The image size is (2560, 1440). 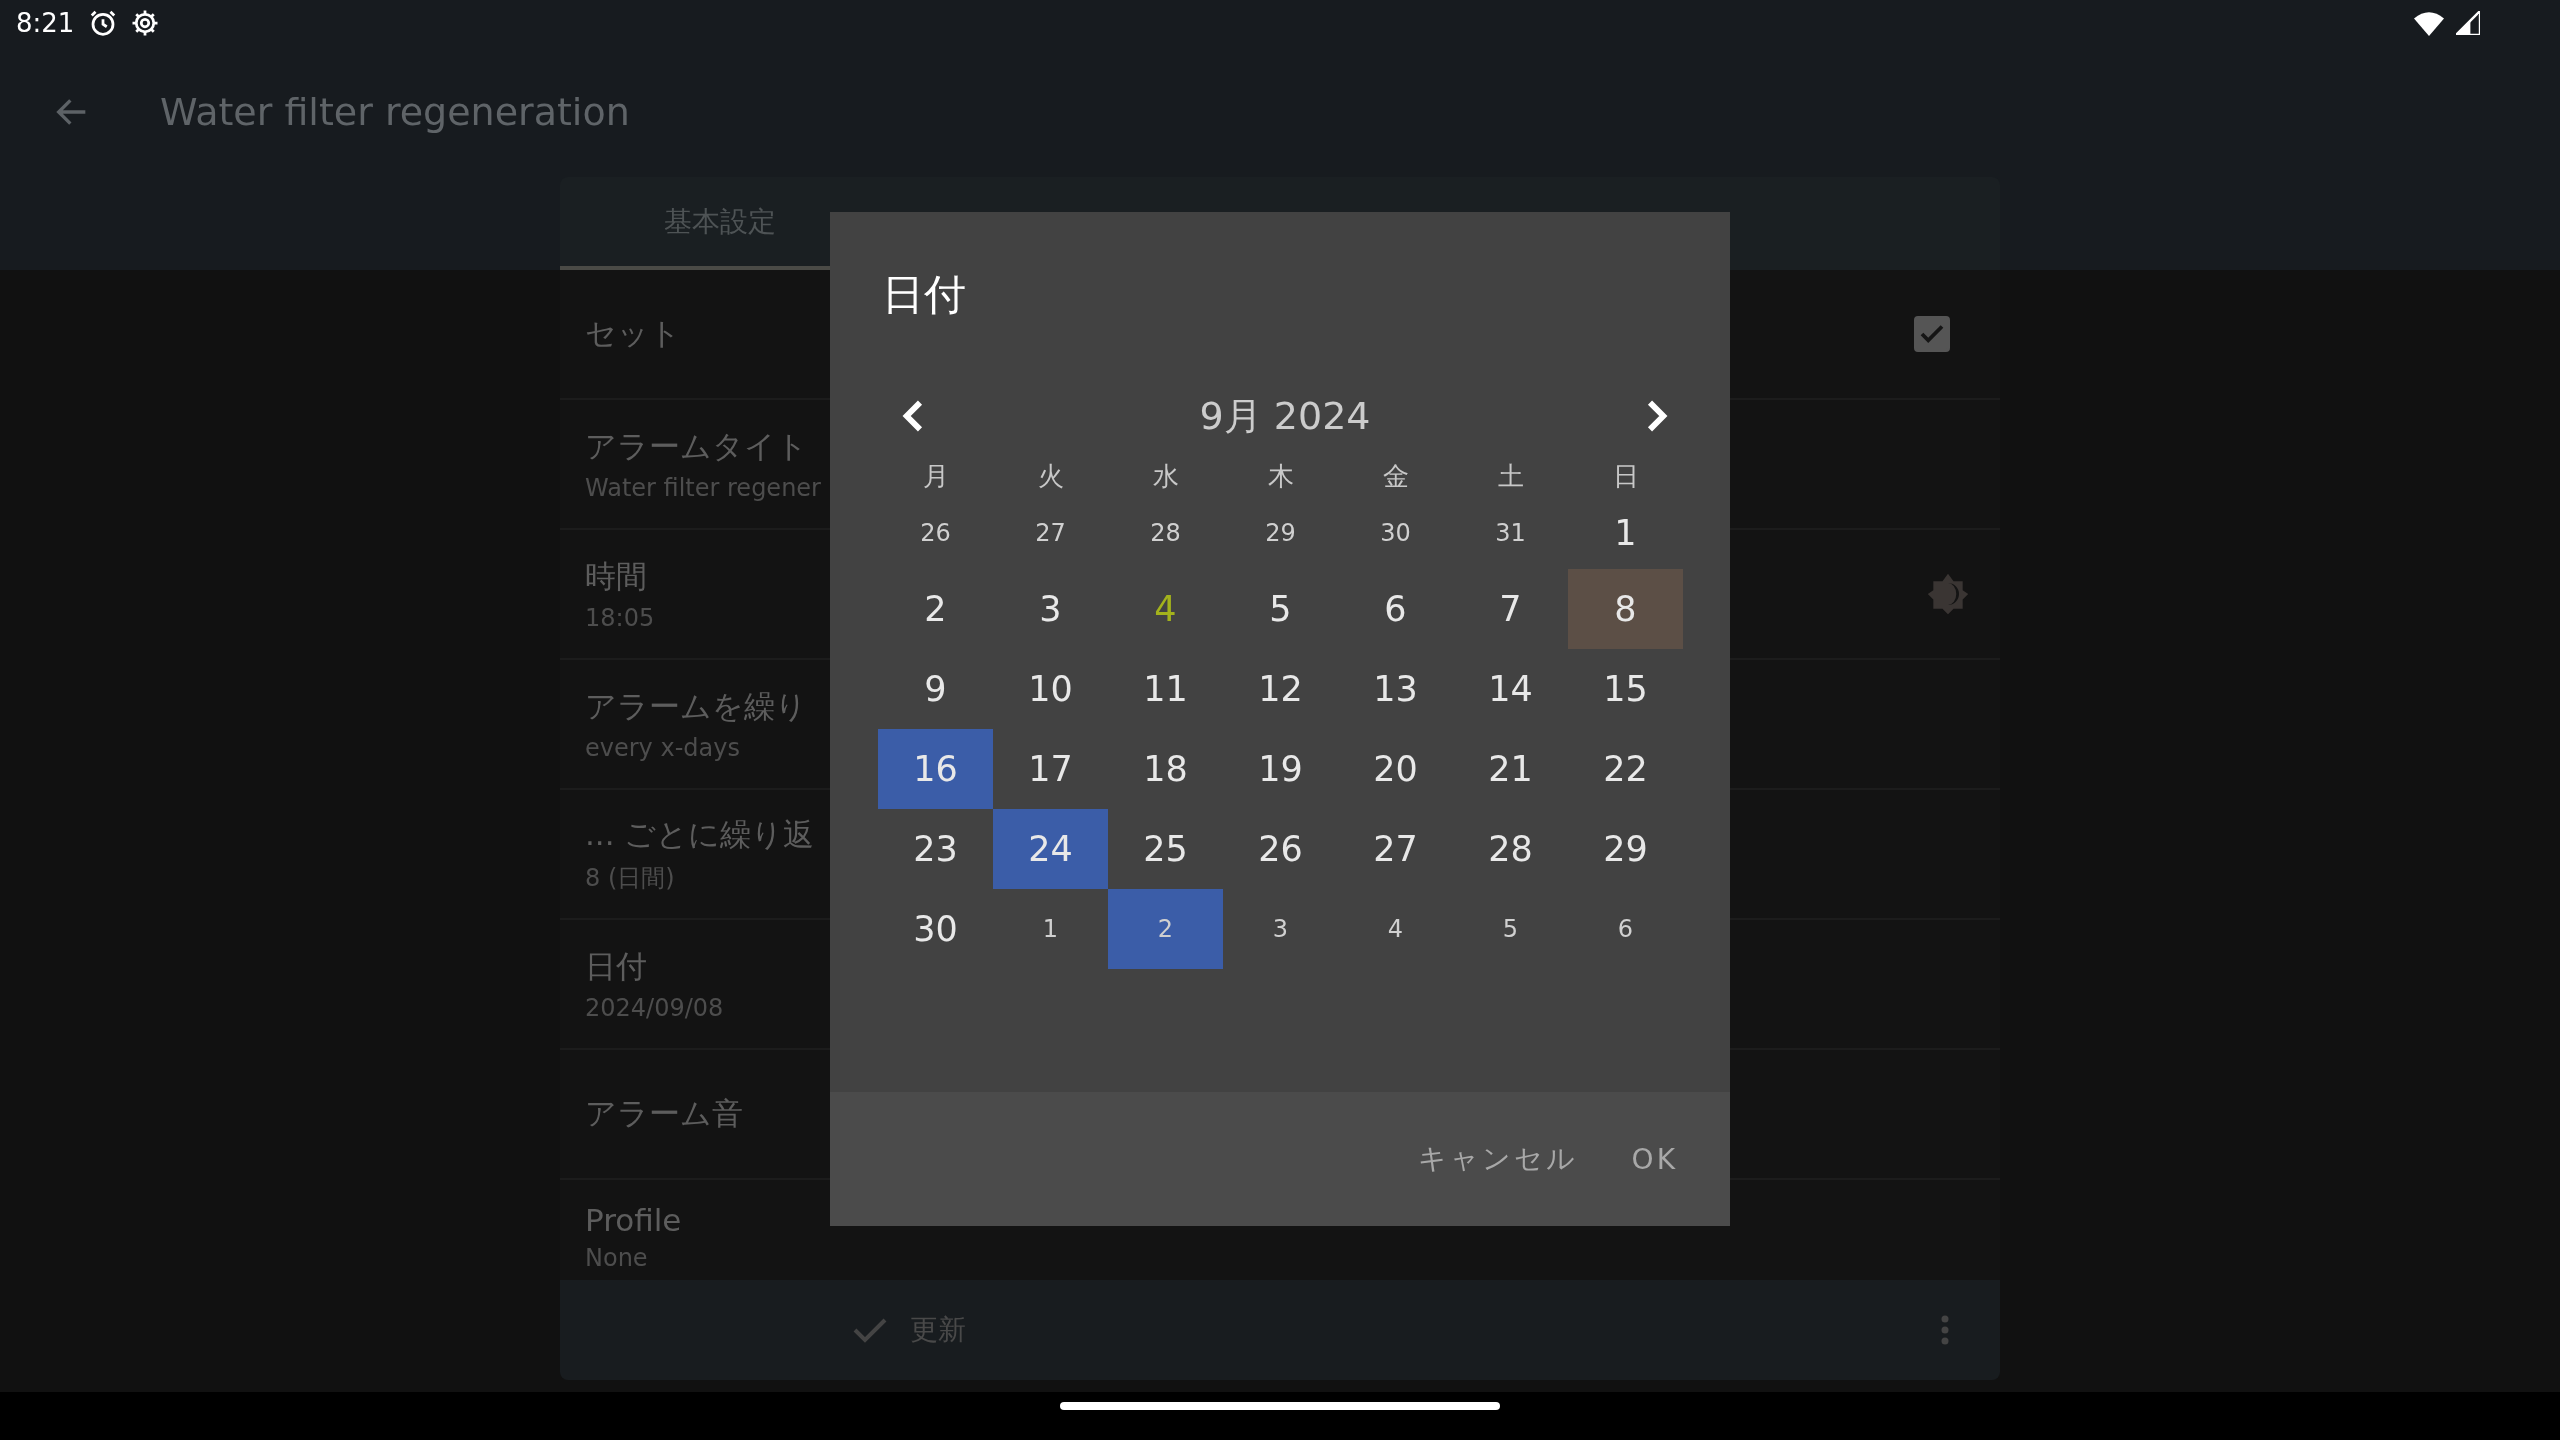 What do you see at coordinates (1280, 1406) in the screenshot?
I see `home-handle` at bounding box center [1280, 1406].